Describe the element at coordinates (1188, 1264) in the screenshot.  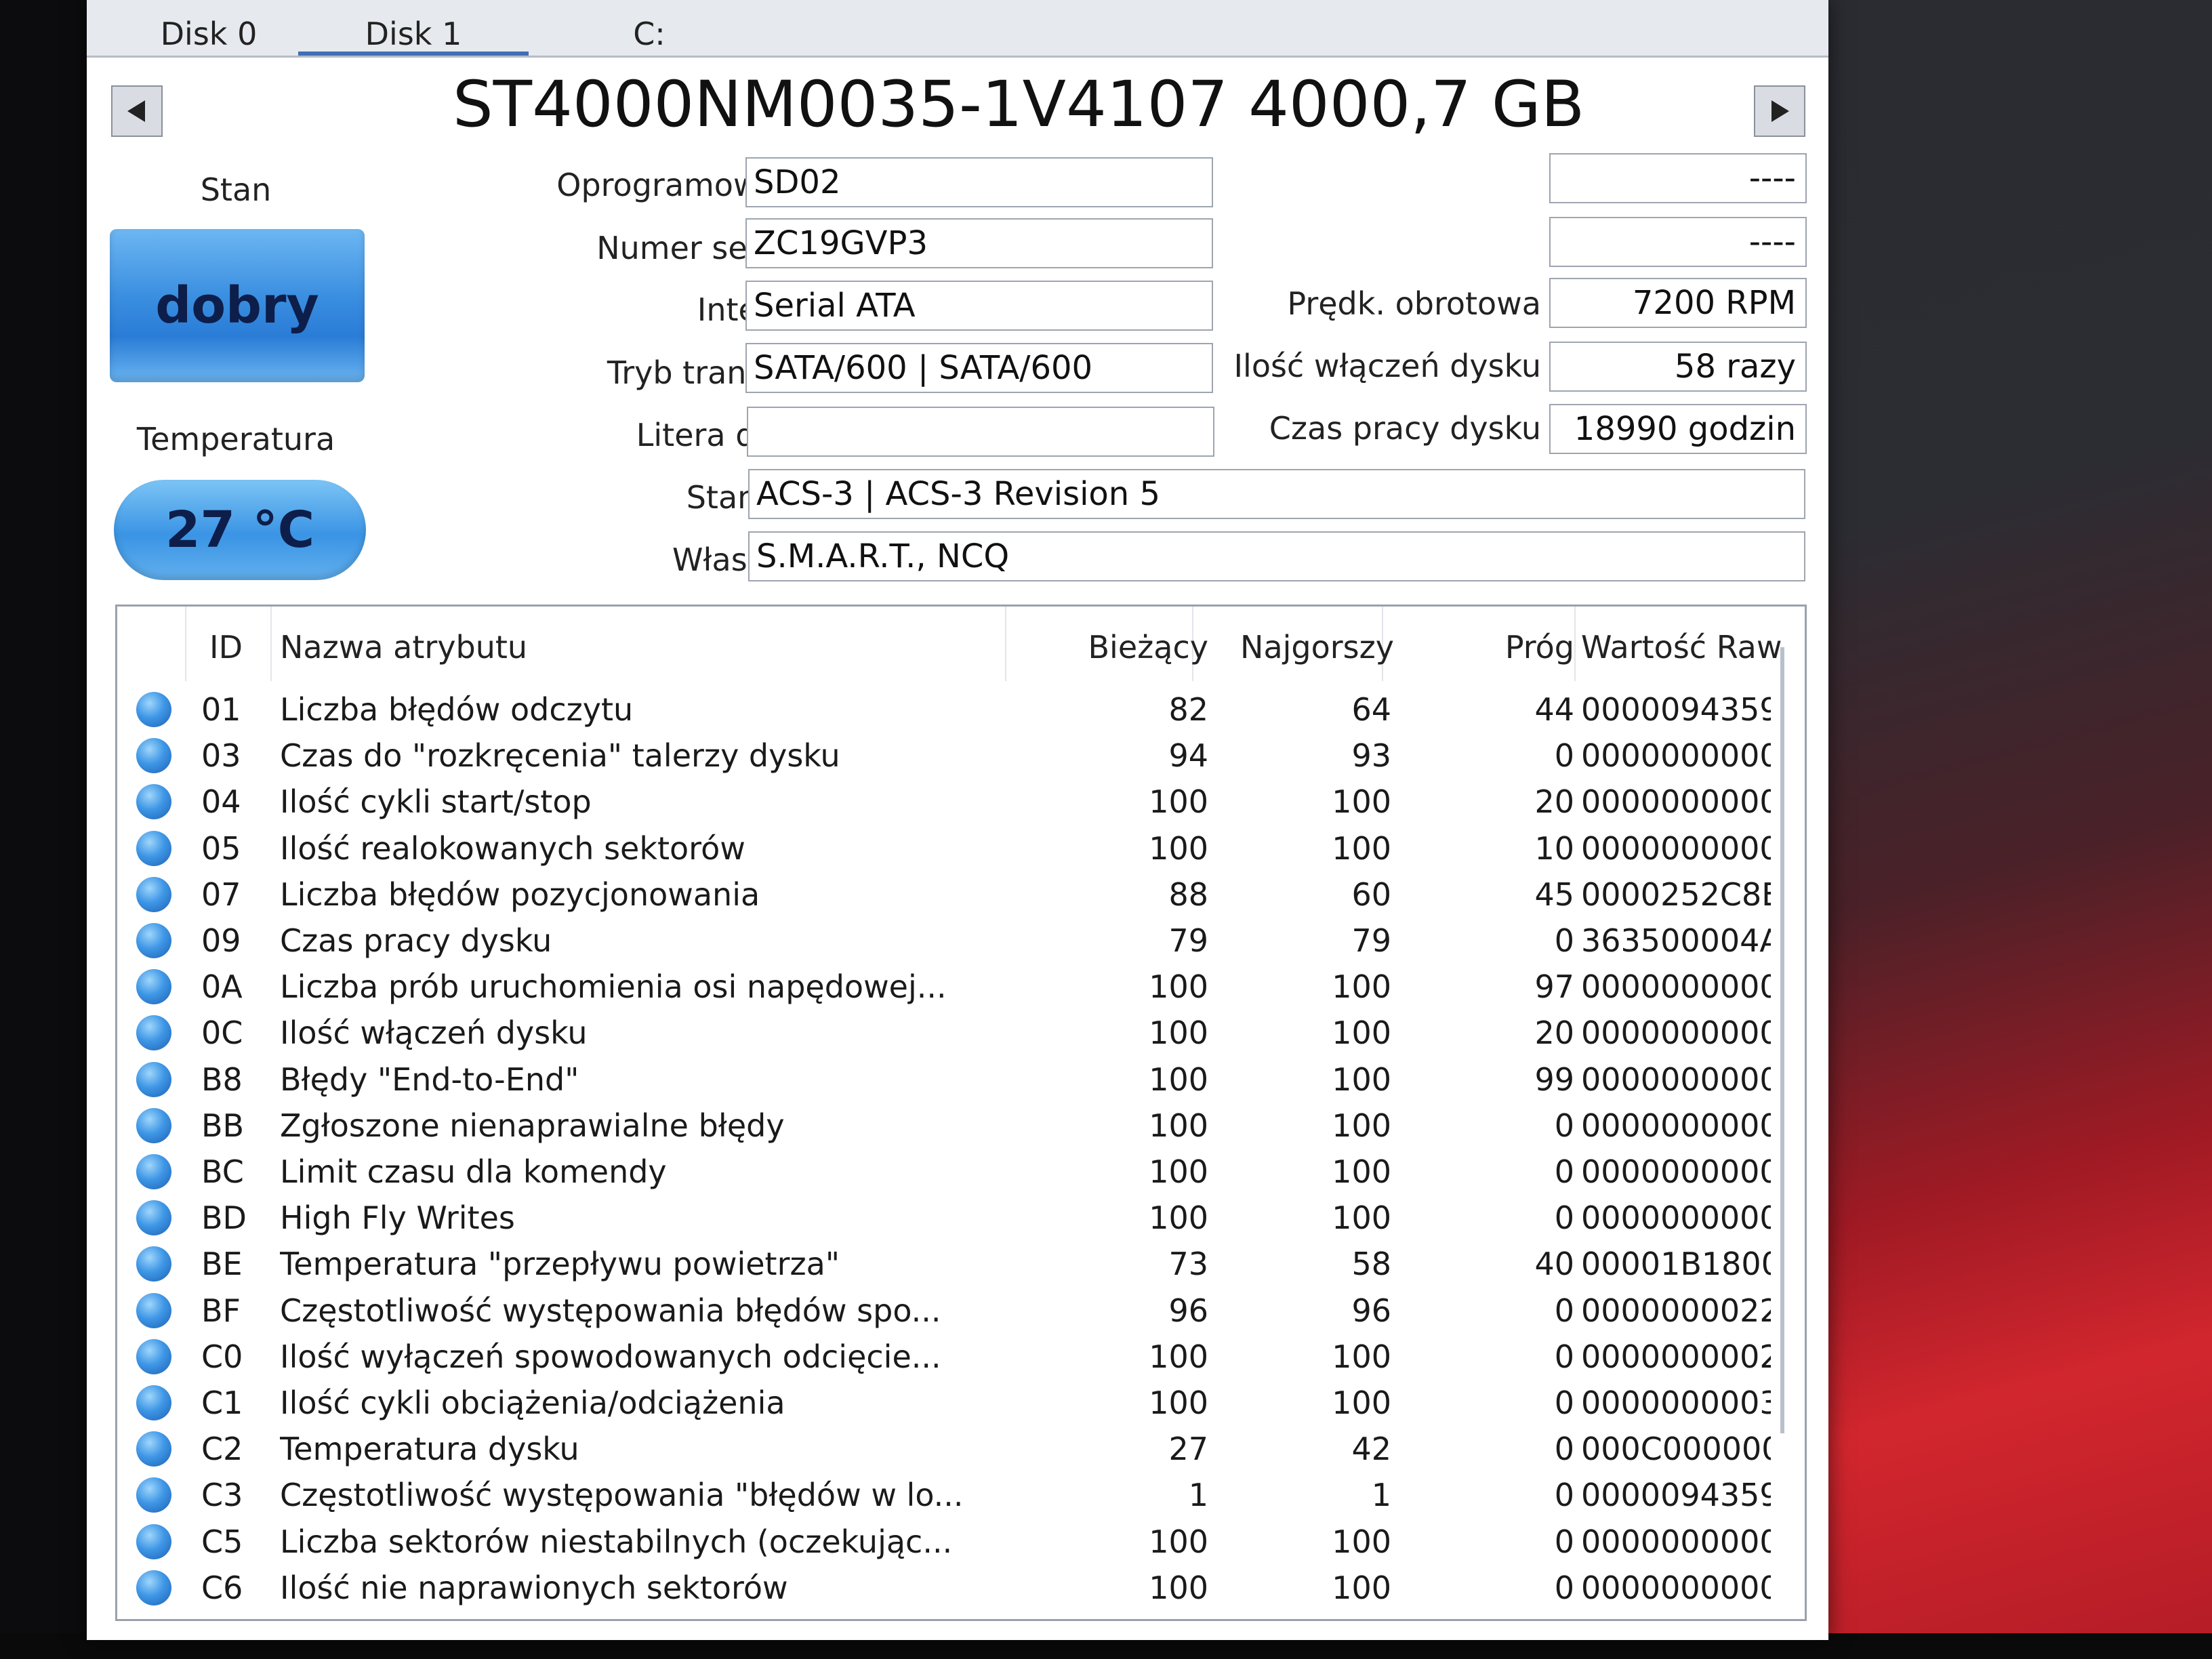
I see `current-value: 73` at that location.